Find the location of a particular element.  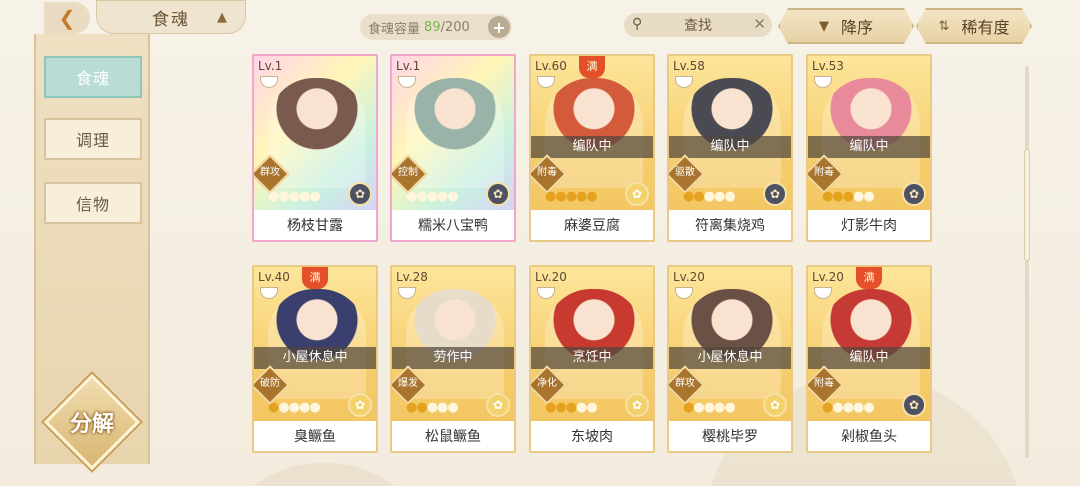

level-label: Lv.53 is located at coordinates (828, 66).